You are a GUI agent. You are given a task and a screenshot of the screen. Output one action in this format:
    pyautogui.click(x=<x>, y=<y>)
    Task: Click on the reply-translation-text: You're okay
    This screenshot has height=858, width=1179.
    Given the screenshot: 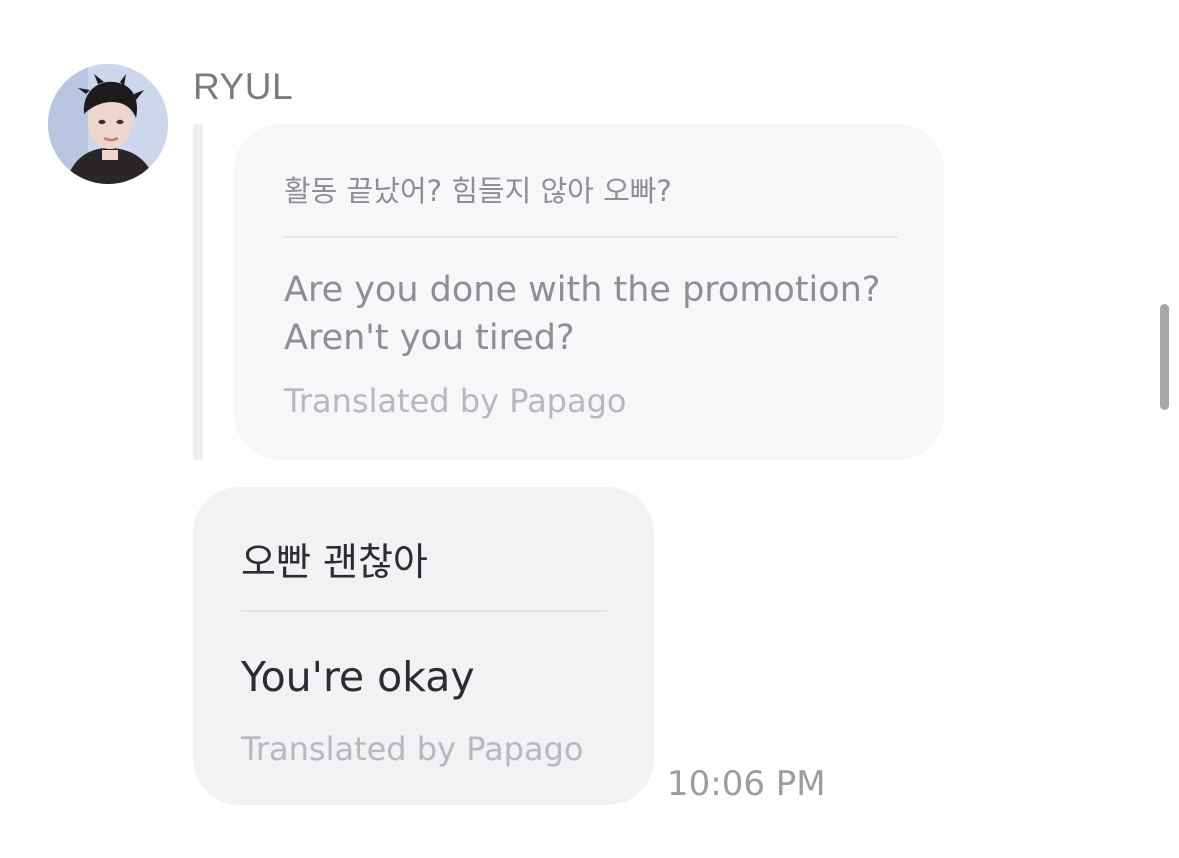 What is the action you would take?
    pyautogui.click(x=358, y=677)
    